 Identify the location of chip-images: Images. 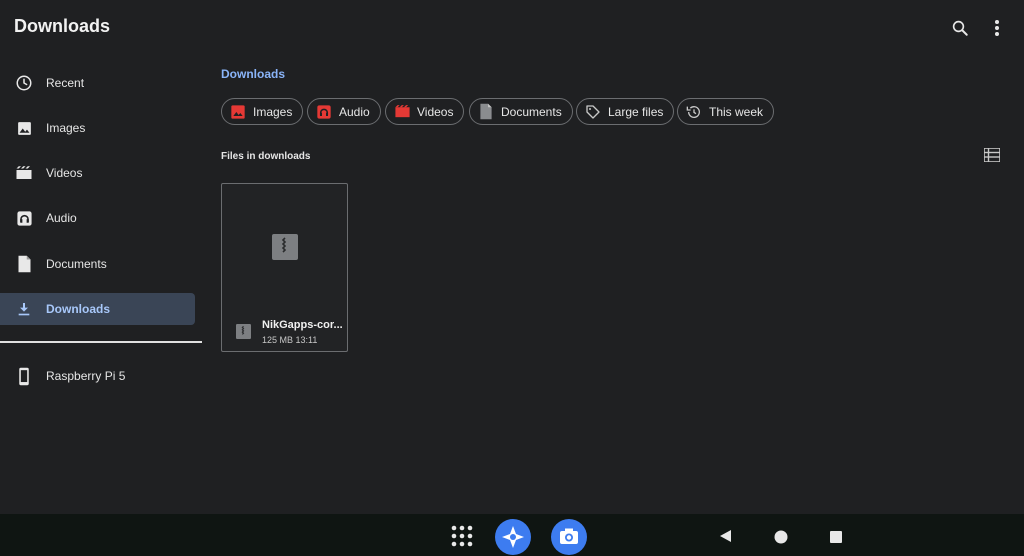
(262, 111).